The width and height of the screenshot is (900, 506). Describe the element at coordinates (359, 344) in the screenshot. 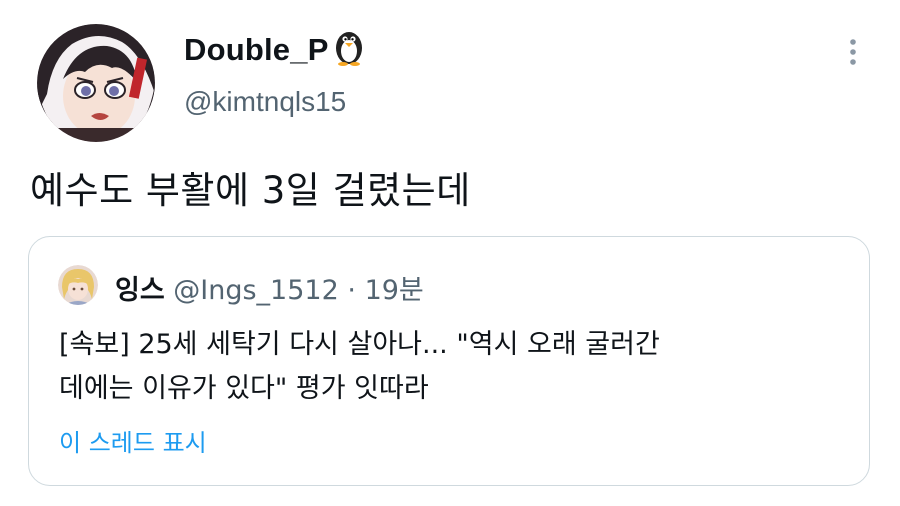

I see `quote-text-line: [속보] 25세 세탁기 다시 살아나... "역시 오래 굴러간` at that location.